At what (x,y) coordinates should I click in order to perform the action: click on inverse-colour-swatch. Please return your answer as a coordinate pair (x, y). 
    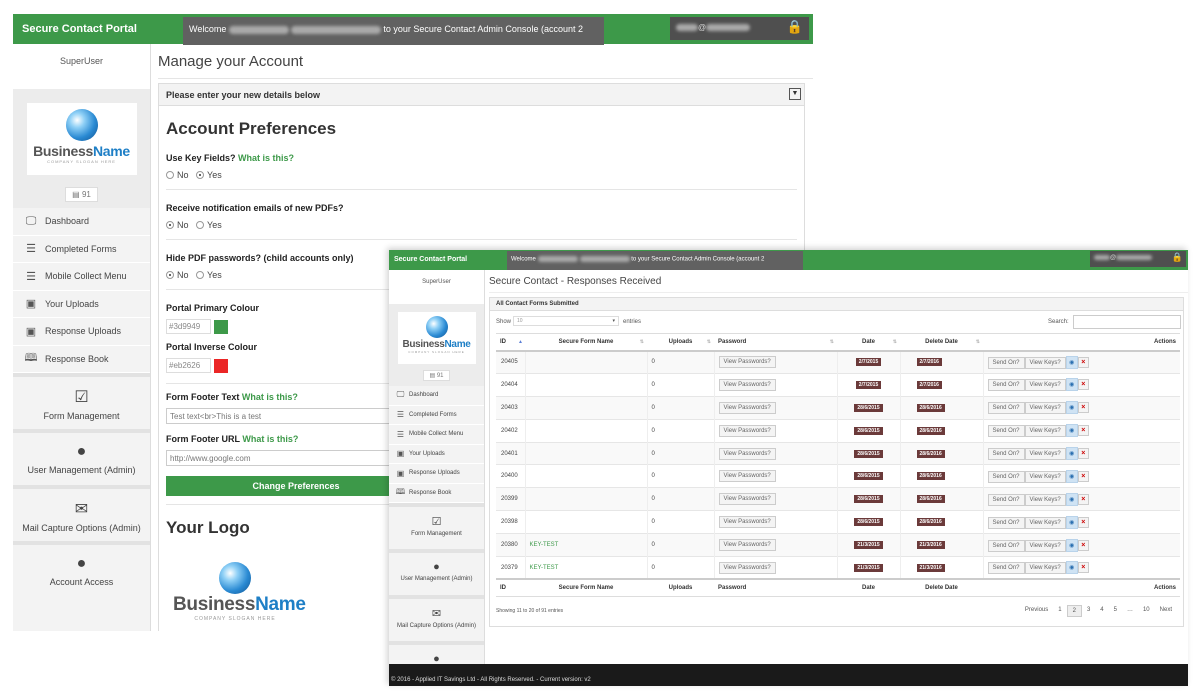
    Looking at the image, I should click on (221, 365).